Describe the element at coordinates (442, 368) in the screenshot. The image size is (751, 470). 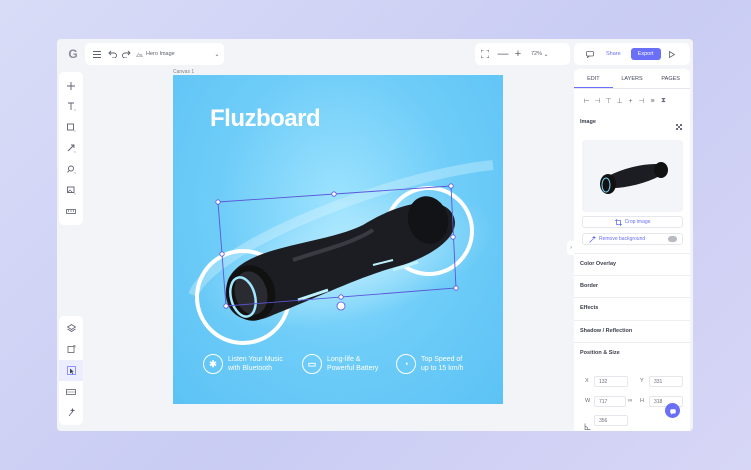
I see `feature-speed-line2: up to 15 km/h` at that location.